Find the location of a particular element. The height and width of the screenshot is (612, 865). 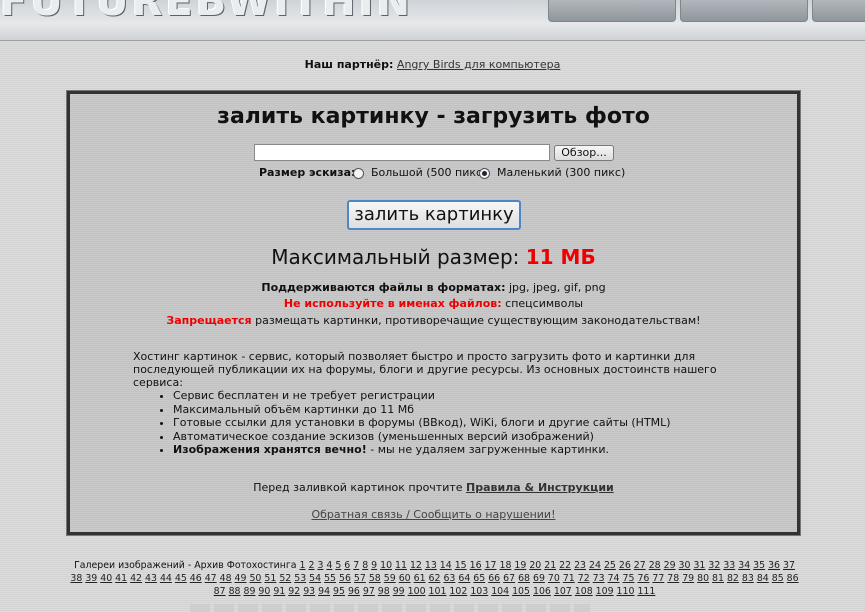

gallery-page-link: 100 is located at coordinates (417, 591).